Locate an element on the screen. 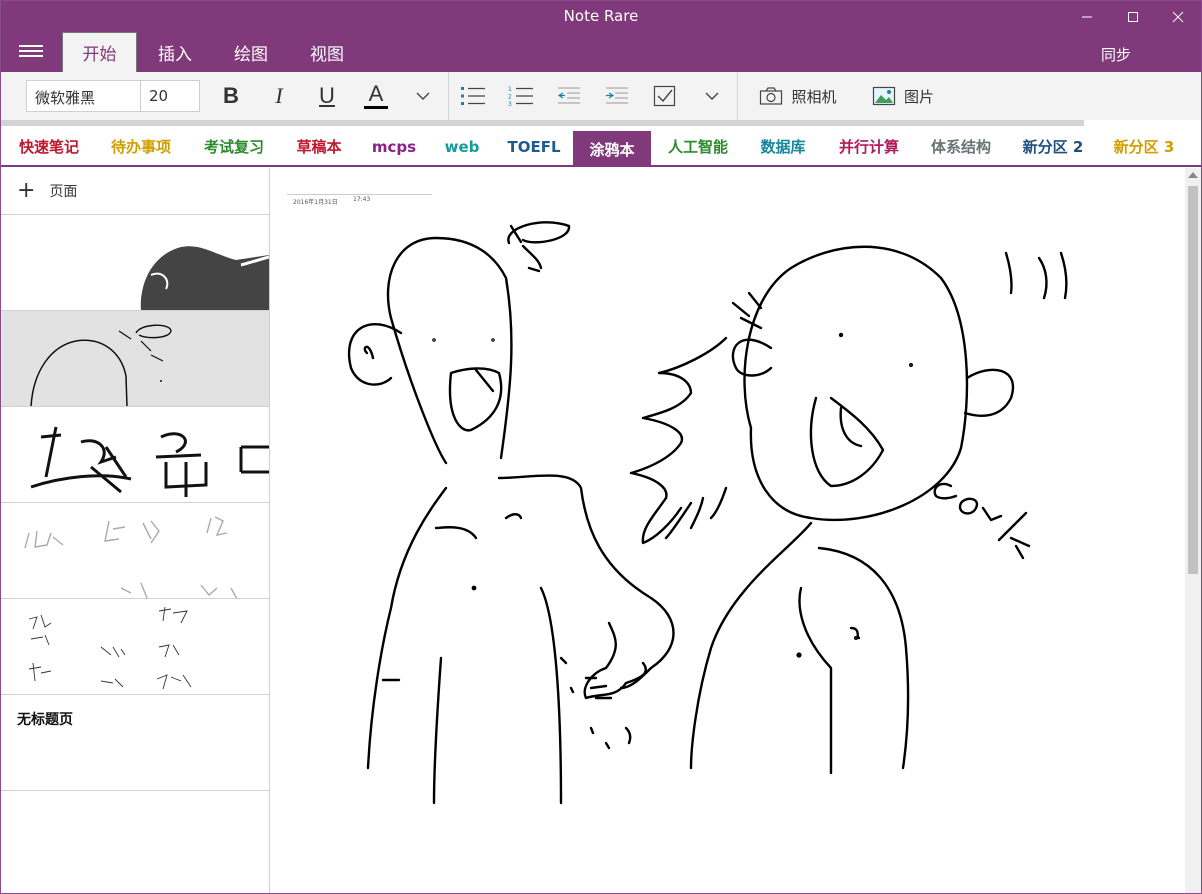 Image resolution: width=1202 pixels, height=894 pixels. numbered-list-icon: 1 2 3 is located at coordinates (520, 96).